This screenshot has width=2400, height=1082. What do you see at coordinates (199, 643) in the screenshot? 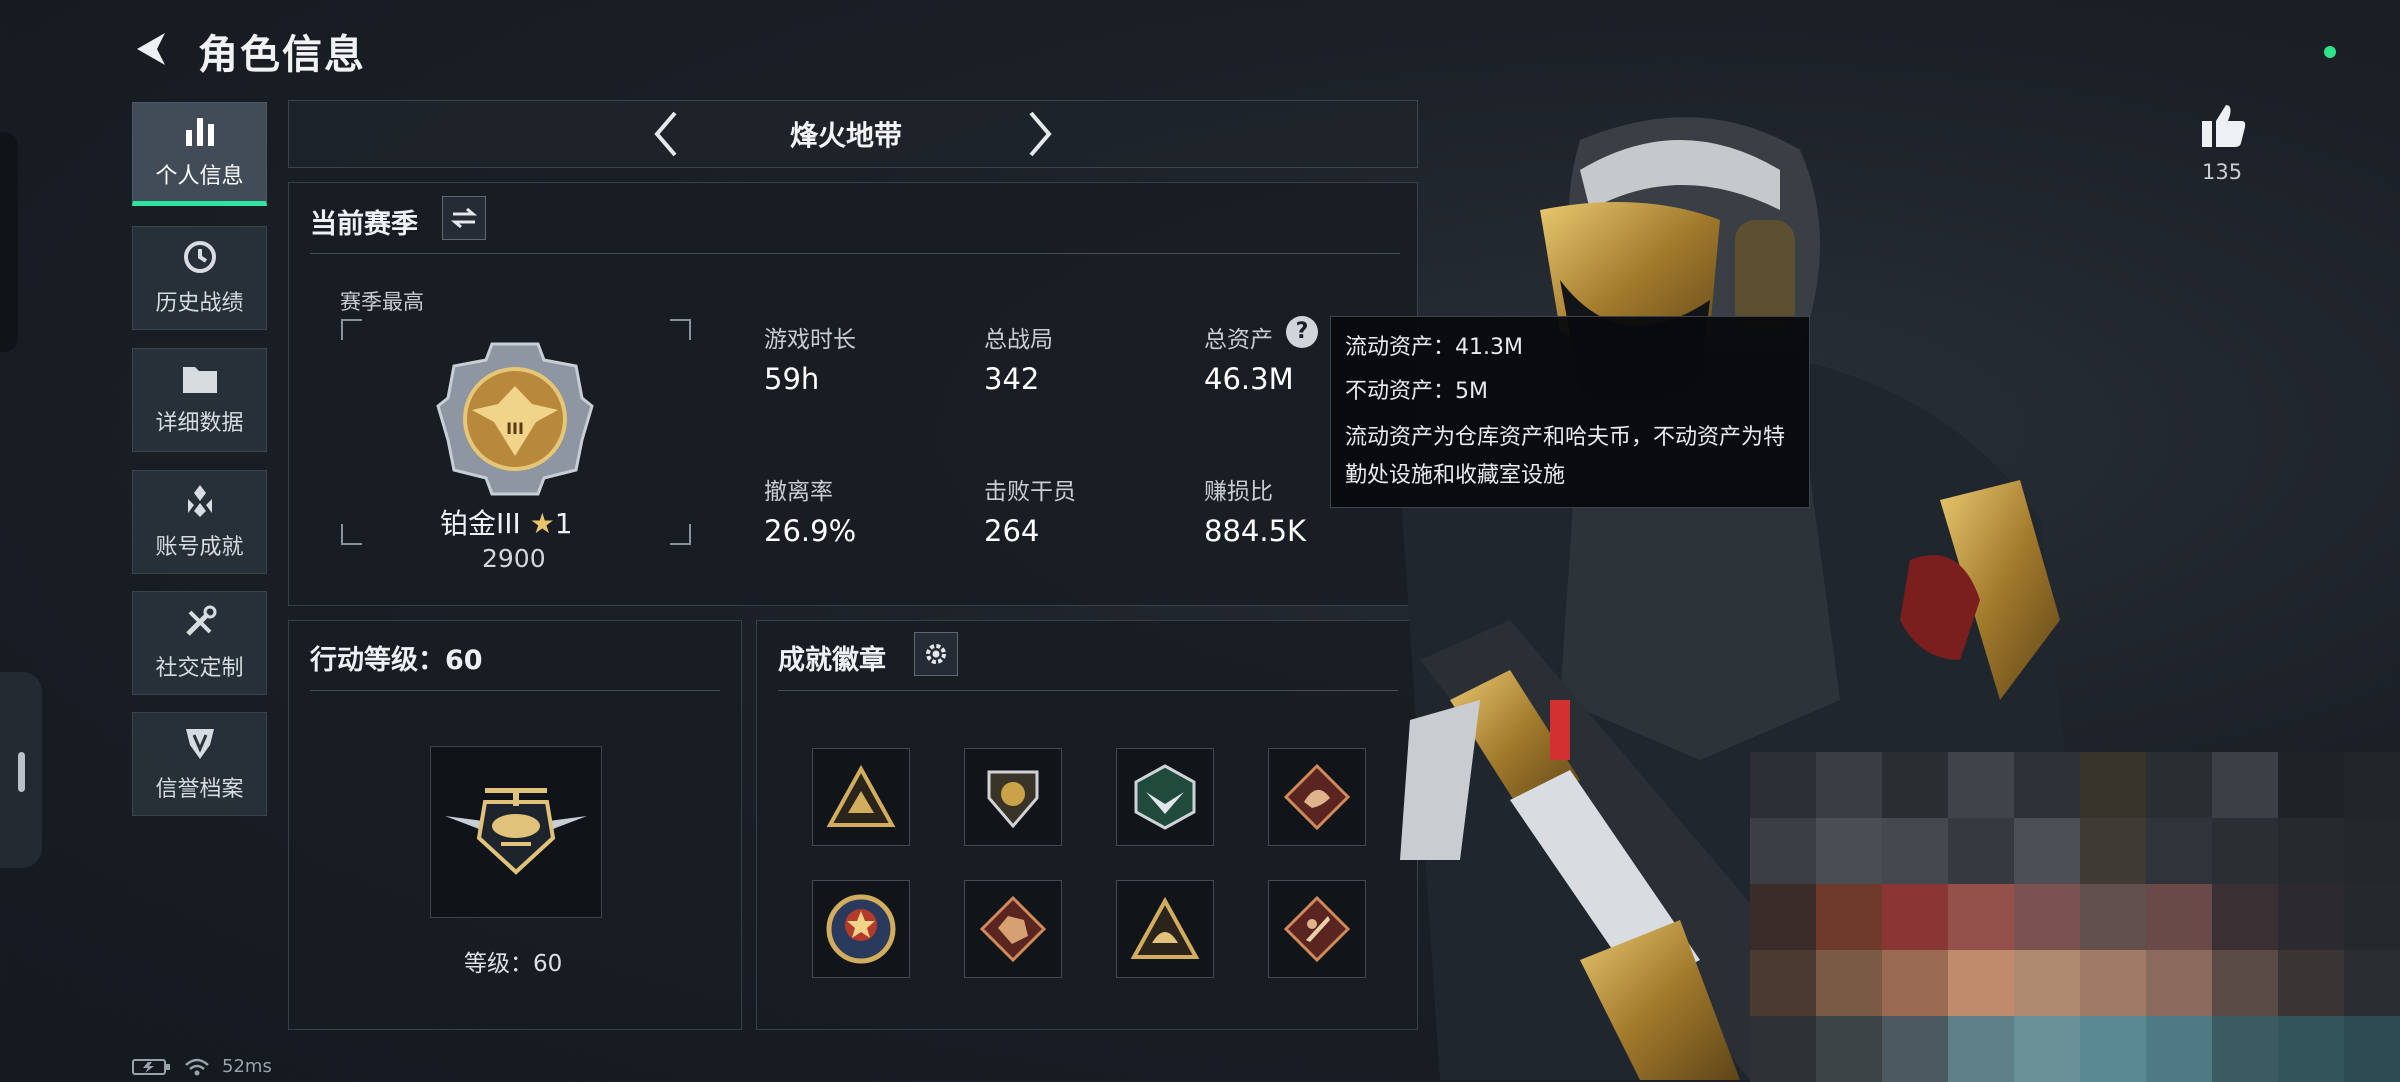
I see `sidebar-item-social-custom: 社交定制` at bounding box center [199, 643].